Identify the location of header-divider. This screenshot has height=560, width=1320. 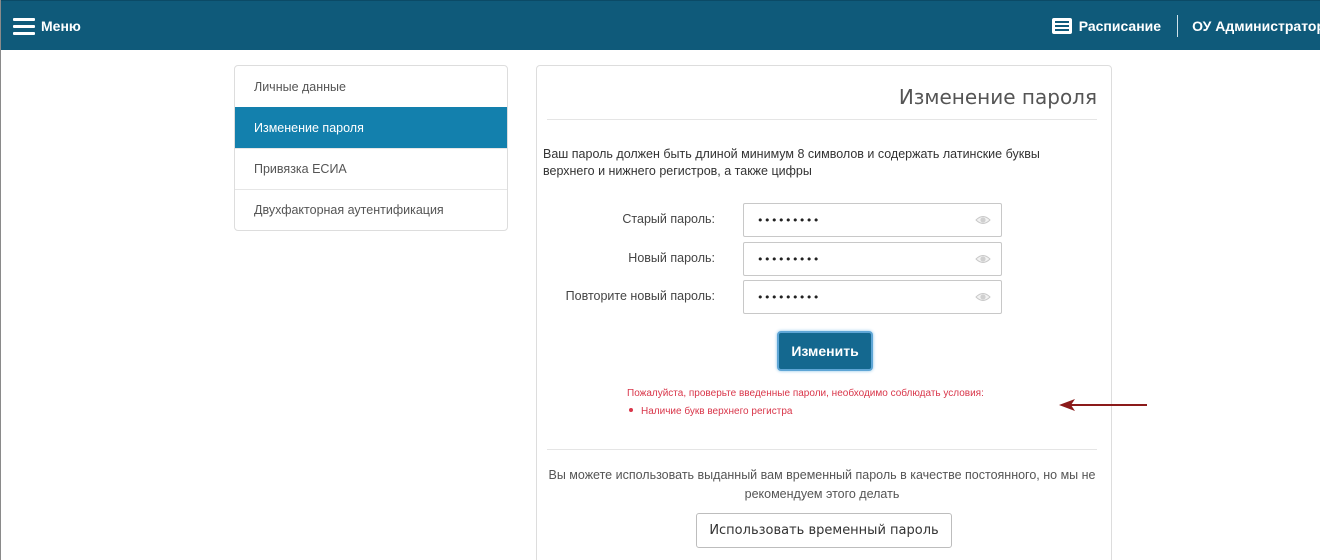
(1178, 26).